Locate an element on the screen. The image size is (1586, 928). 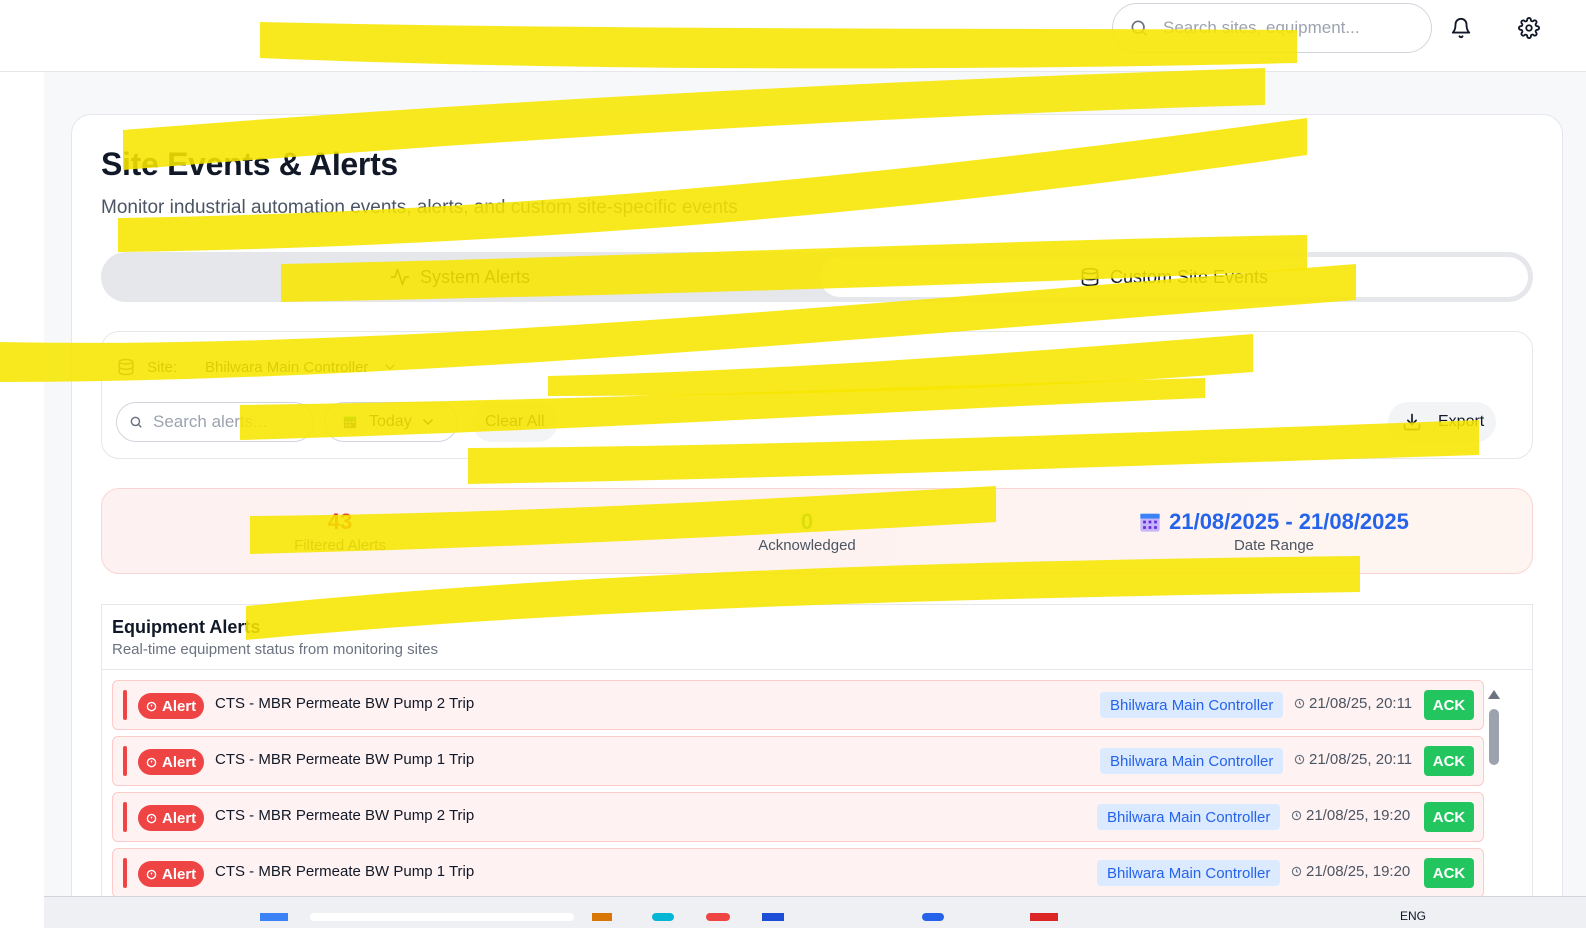
browser-icon is located at coordinates (663, 917).